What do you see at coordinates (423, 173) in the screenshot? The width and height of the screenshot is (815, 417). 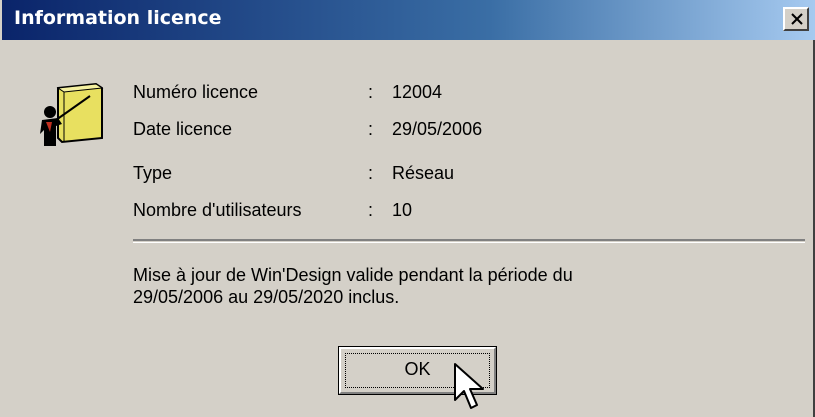 I see `license-type-value: Réseau` at bounding box center [423, 173].